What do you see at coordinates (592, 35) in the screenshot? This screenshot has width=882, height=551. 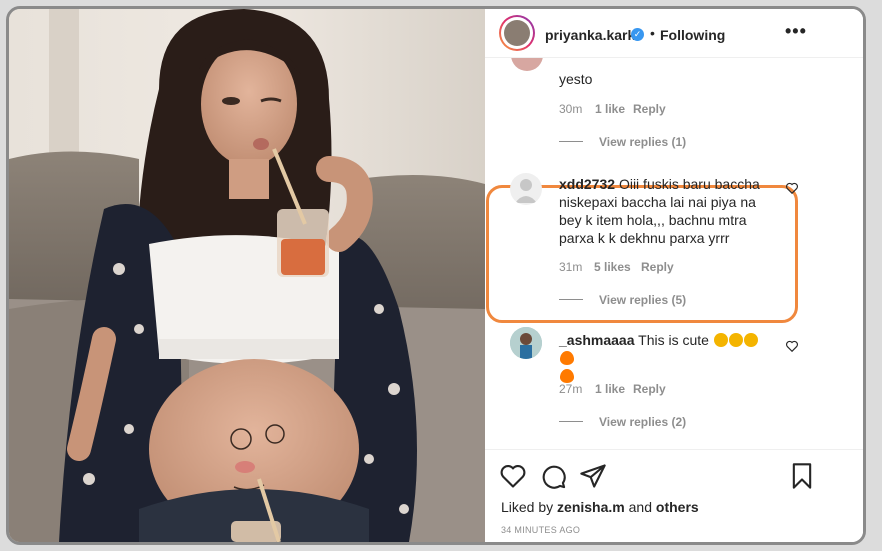 I see `author-username: priyanka.karki` at bounding box center [592, 35].